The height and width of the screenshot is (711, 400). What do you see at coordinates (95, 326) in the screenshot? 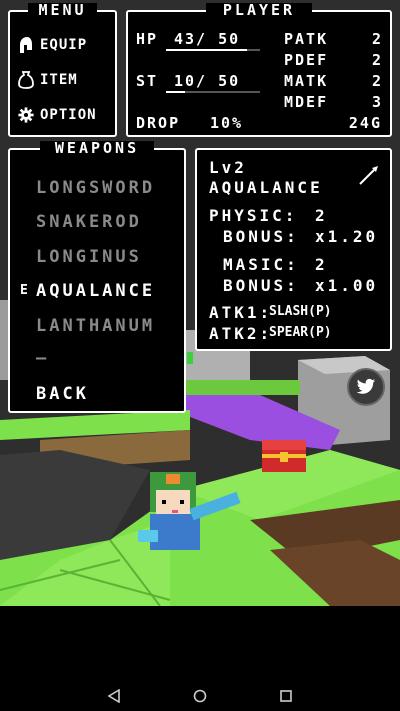
I see `weapon-item-lanthanum: LANTHANUM` at bounding box center [95, 326].